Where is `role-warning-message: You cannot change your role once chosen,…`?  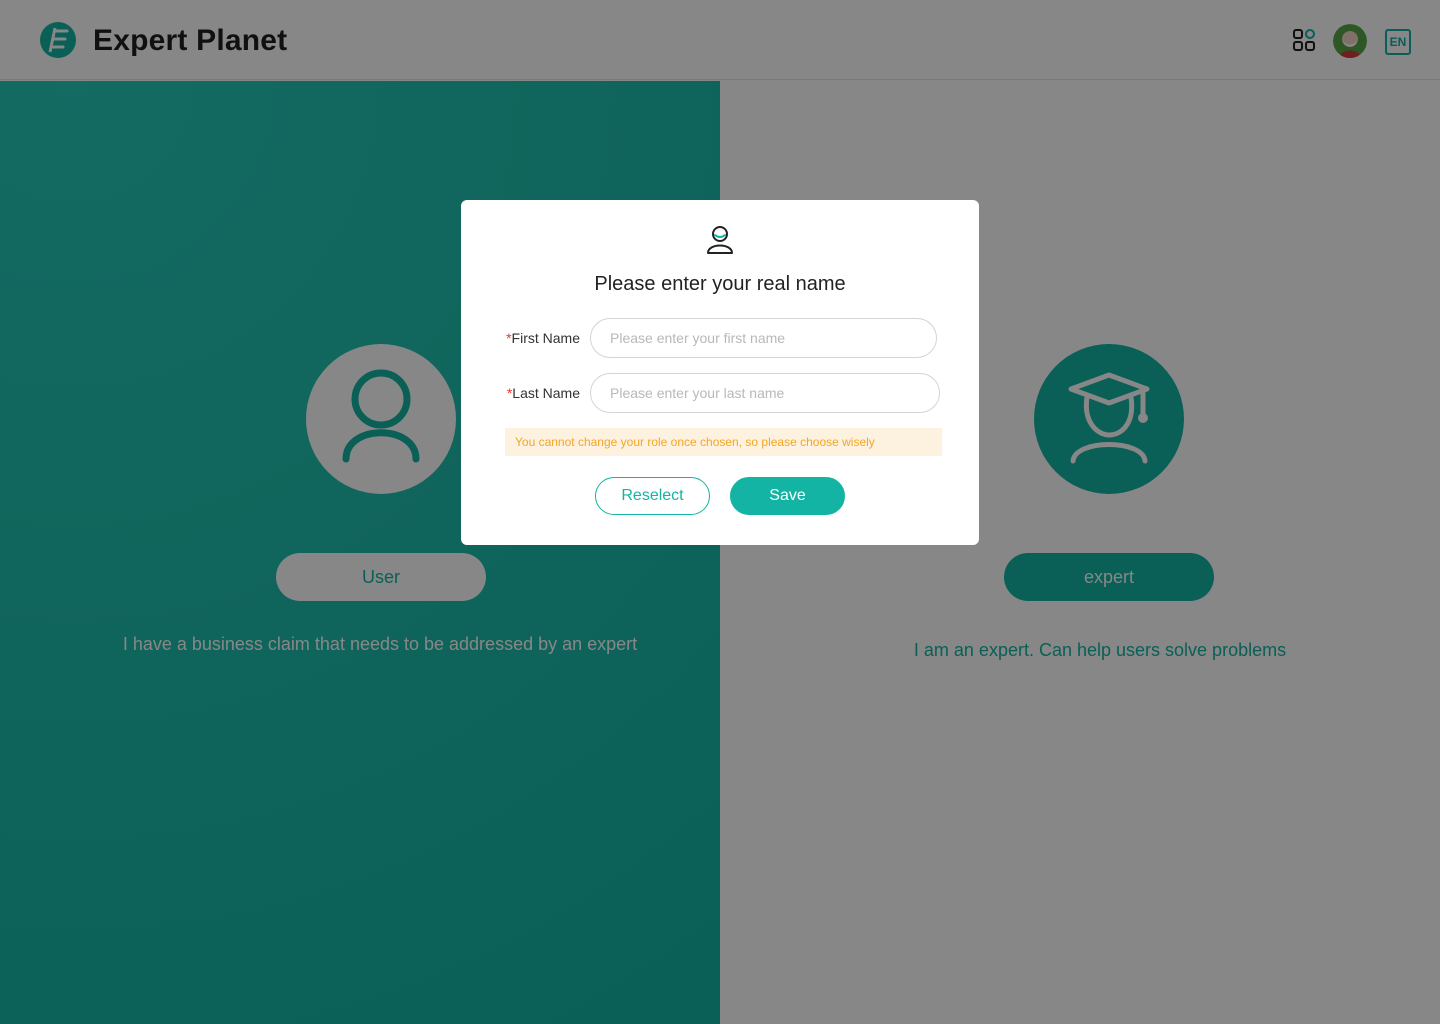 role-warning-message: You cannot change your role once chosen,… is located at coordinates (723, 442).